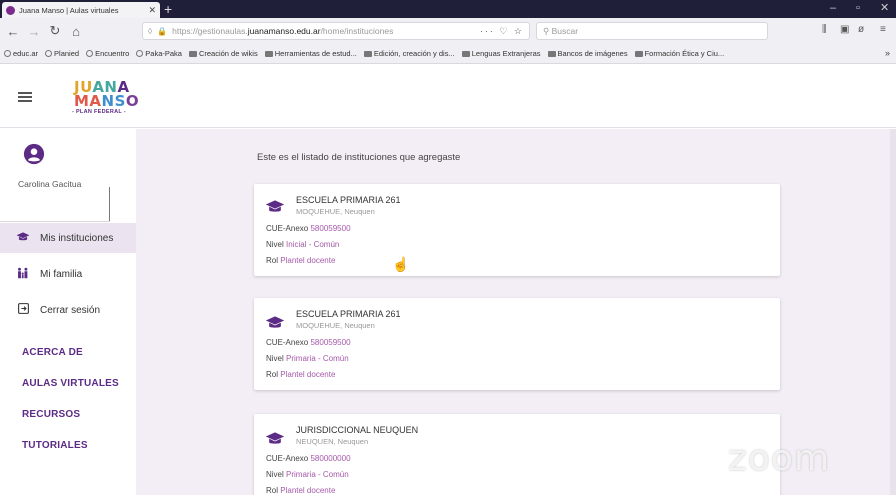 This screenshot has width=896, height=495. I want to click on zoom-watermark: zoom, so click(779, 458).